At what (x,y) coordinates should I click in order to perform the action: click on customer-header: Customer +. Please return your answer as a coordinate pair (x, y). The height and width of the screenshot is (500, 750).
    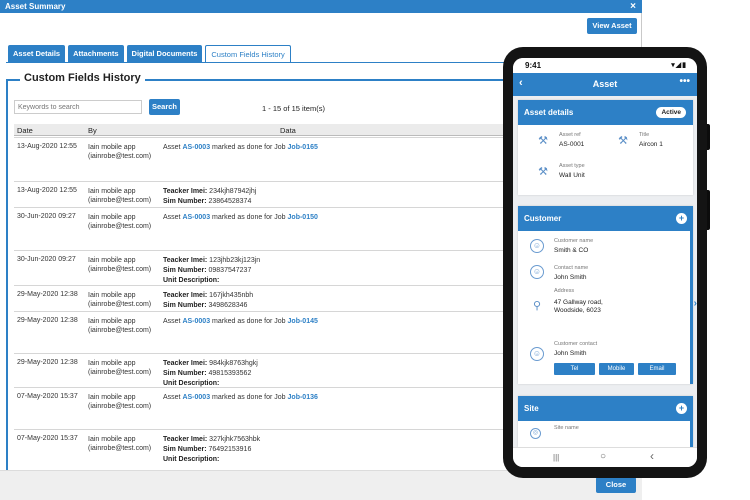
    Looking at the image, I should click on (605, 218).